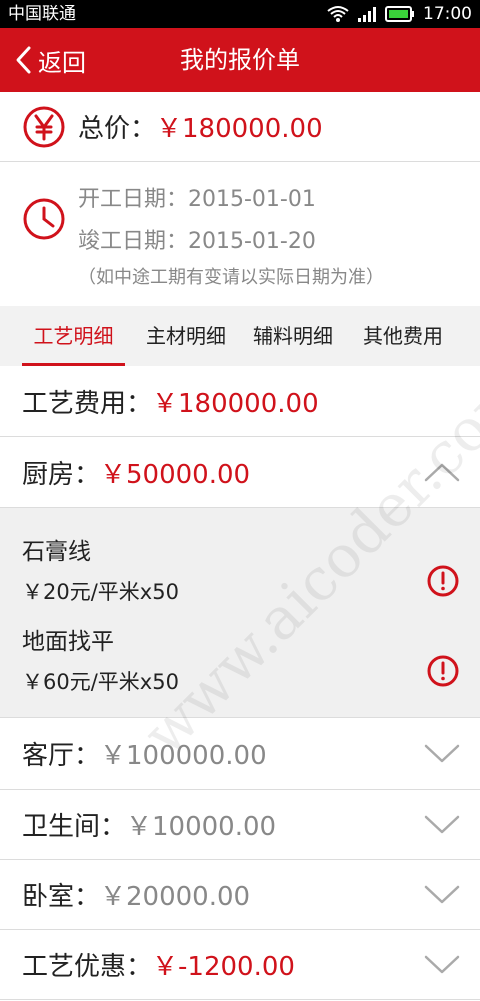 Image resolution: width=480 pixels, height=1001 pixels. I want to click on signal-icon, so click(367, 14).